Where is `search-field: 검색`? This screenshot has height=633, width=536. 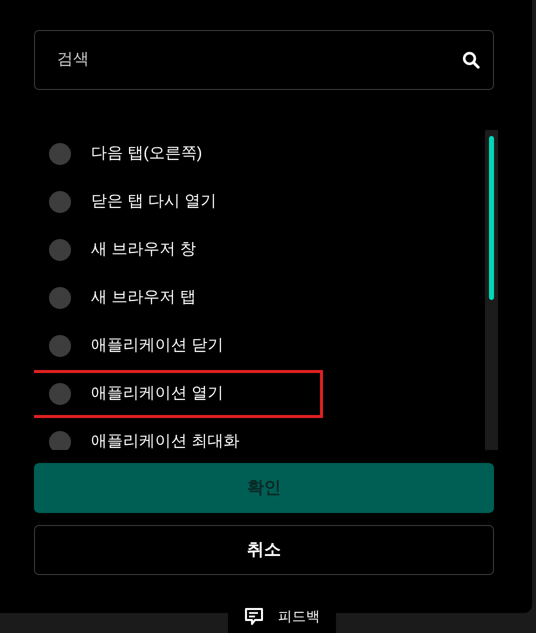 search-field: 검색 is located at coordinates (264, 60).